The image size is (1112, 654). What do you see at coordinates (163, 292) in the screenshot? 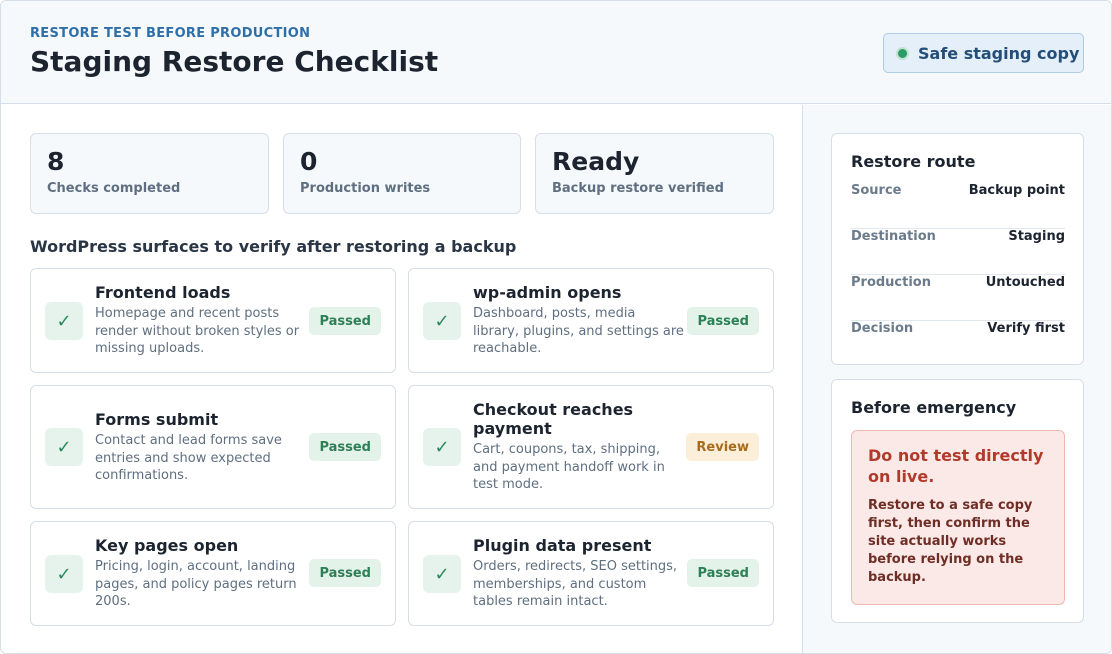
I see `check-title: Frontend loads` at bounding box center [163, 292].